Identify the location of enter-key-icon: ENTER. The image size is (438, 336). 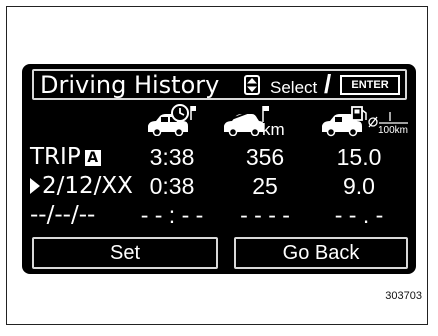
(370, 85).